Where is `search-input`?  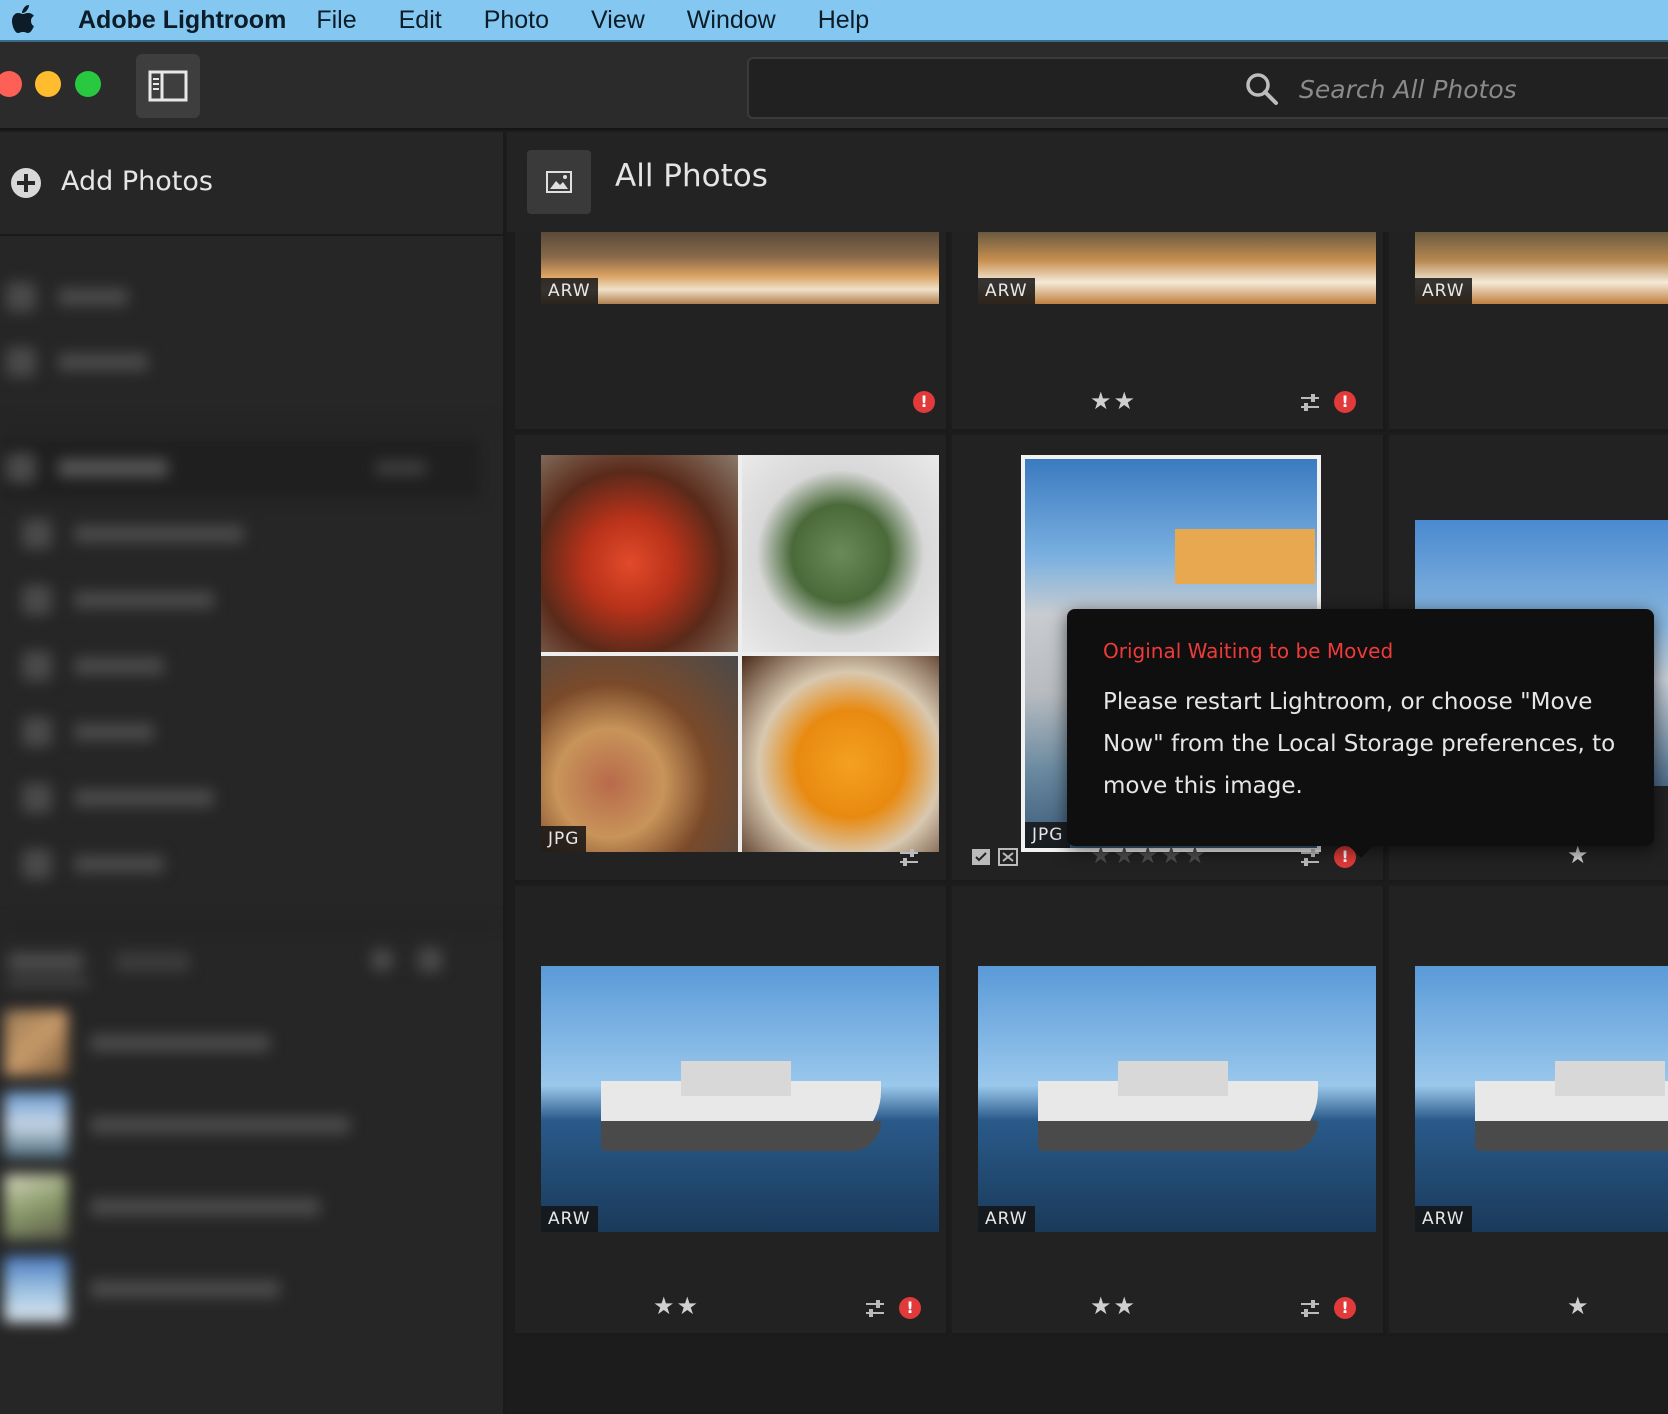 search-input is located at coordinates (1483, 89).